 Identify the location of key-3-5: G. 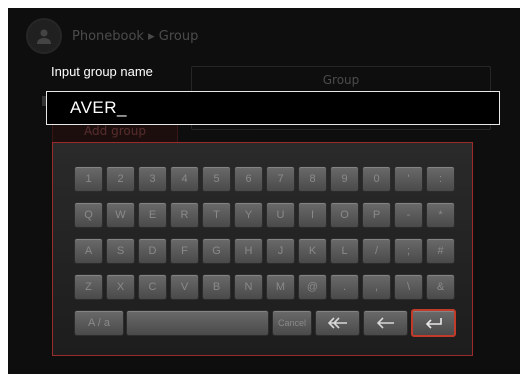
(216, 251).